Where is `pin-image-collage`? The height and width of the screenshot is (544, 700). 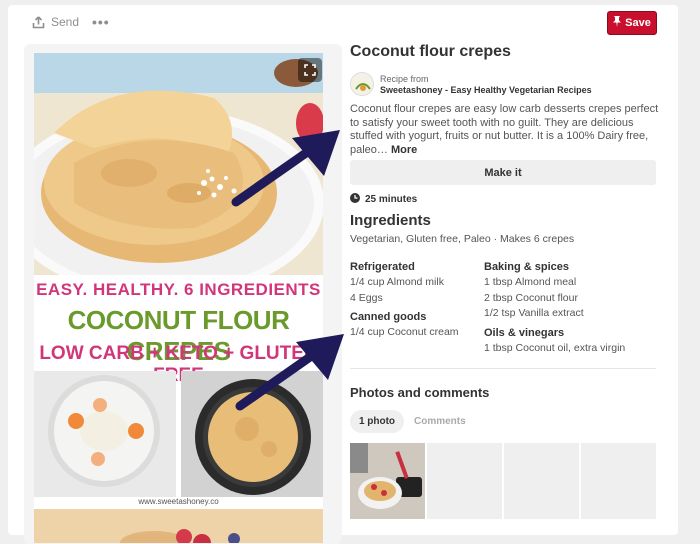 pin-image-collage is located at coordinates (178, 434).